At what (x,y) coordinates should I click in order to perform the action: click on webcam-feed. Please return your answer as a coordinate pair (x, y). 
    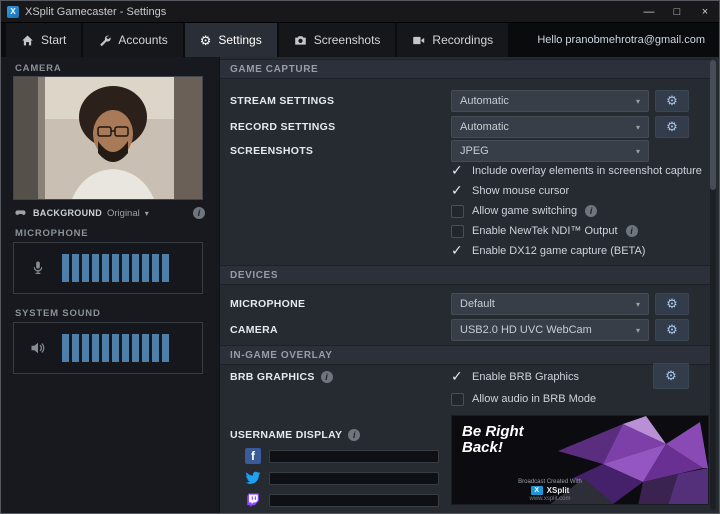
    Looking at the image, I should click on (108, 138).